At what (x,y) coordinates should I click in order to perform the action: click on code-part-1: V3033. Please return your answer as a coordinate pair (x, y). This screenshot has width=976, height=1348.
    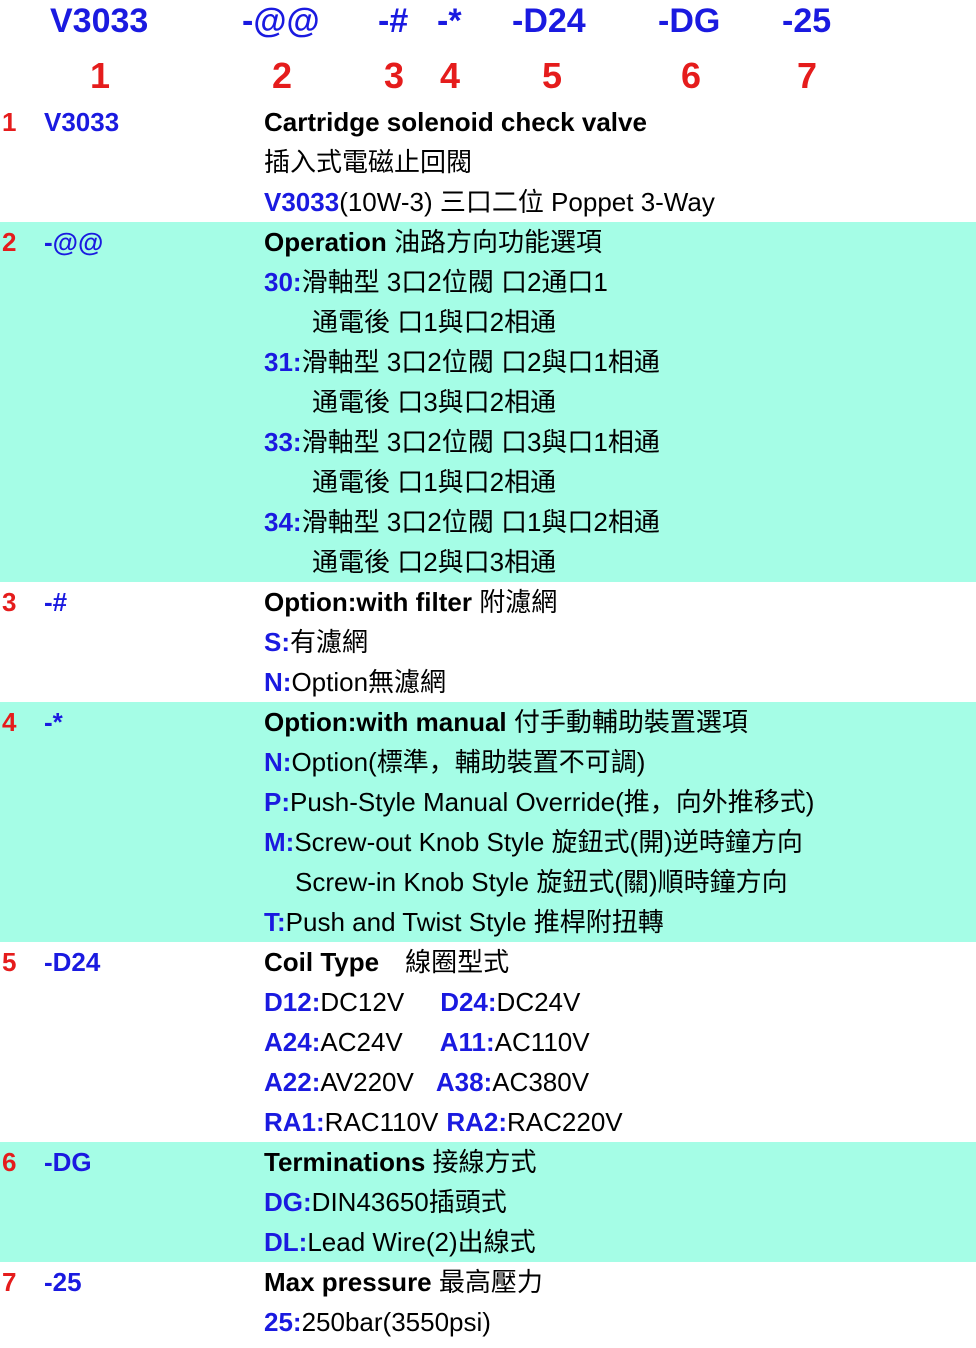
    Looking at the image, I should click on (99, 21).